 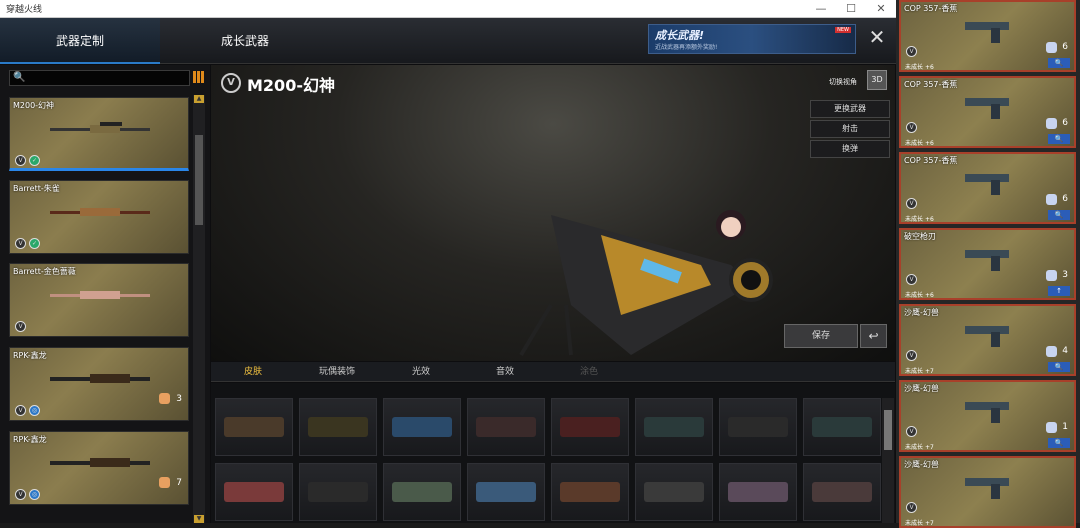 What do you see at coordinates (100, 462) in the screenshot?
I see `machine-gun-icon` at bounding box center [100, 462].